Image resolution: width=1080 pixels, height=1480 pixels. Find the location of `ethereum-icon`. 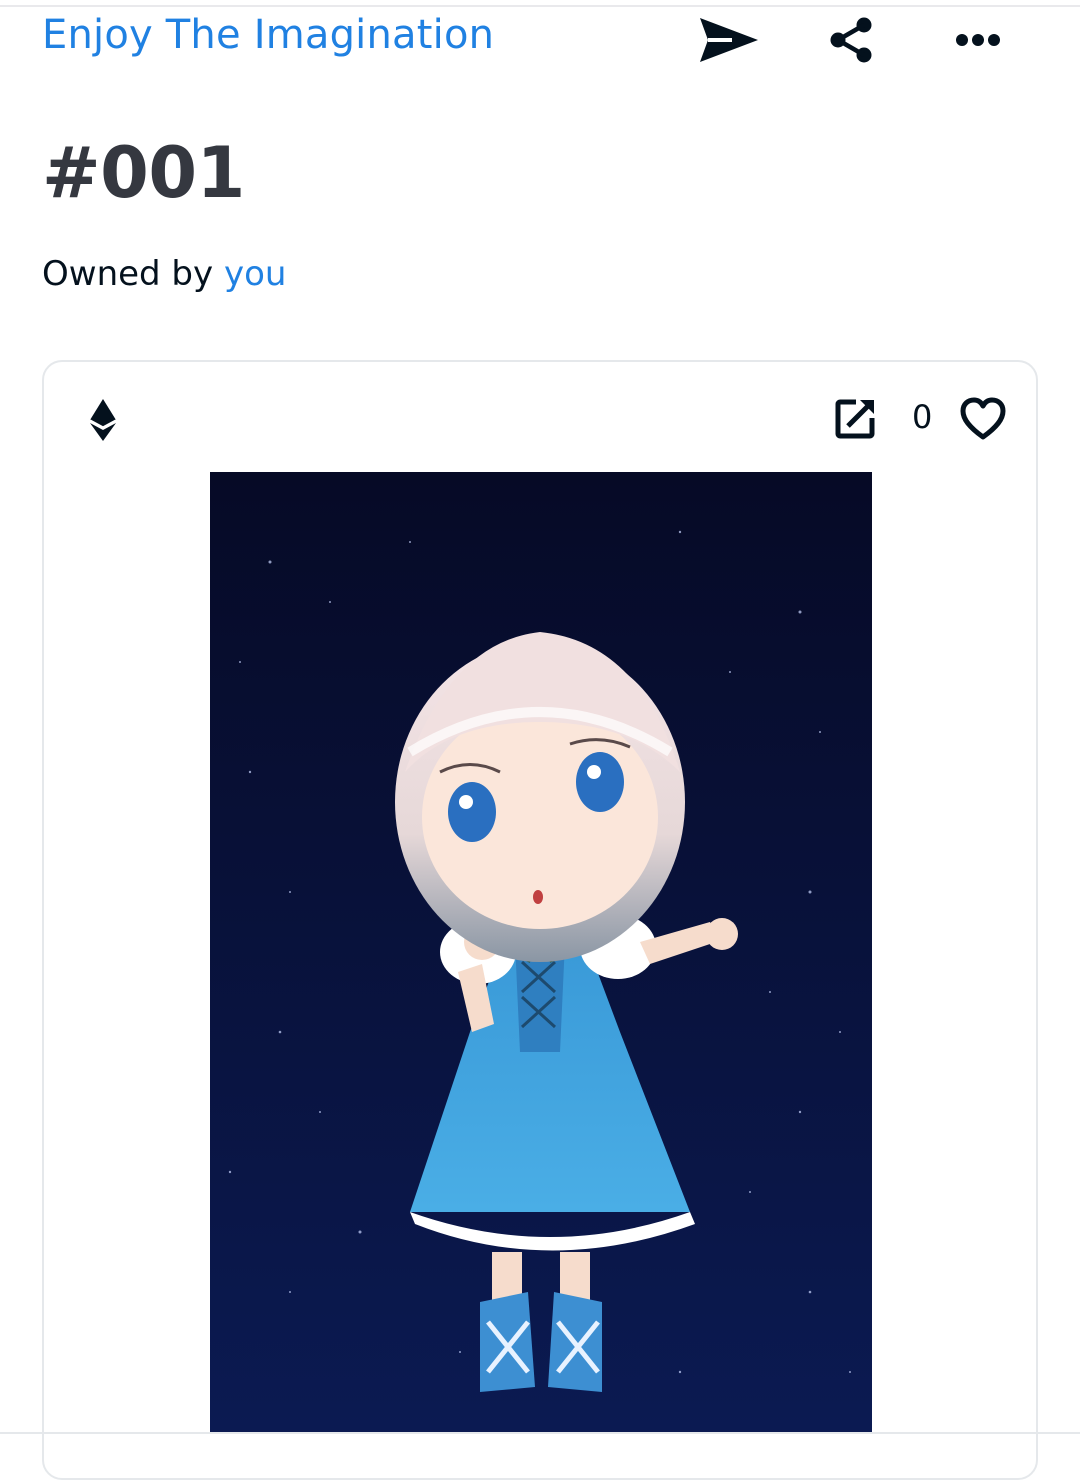

ethereum-icon is located at coordinates (103, 422).